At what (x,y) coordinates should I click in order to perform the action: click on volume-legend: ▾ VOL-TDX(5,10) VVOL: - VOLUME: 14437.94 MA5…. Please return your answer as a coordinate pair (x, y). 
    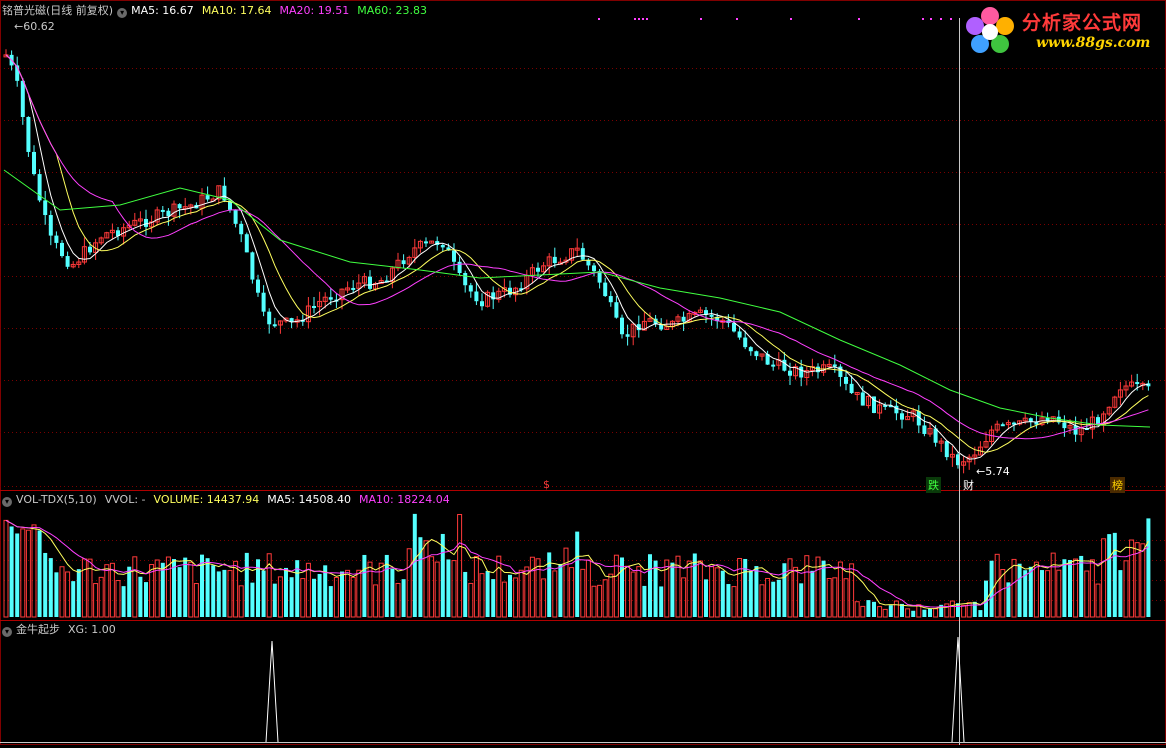
    Looking at the image, I should click on (230, 500).